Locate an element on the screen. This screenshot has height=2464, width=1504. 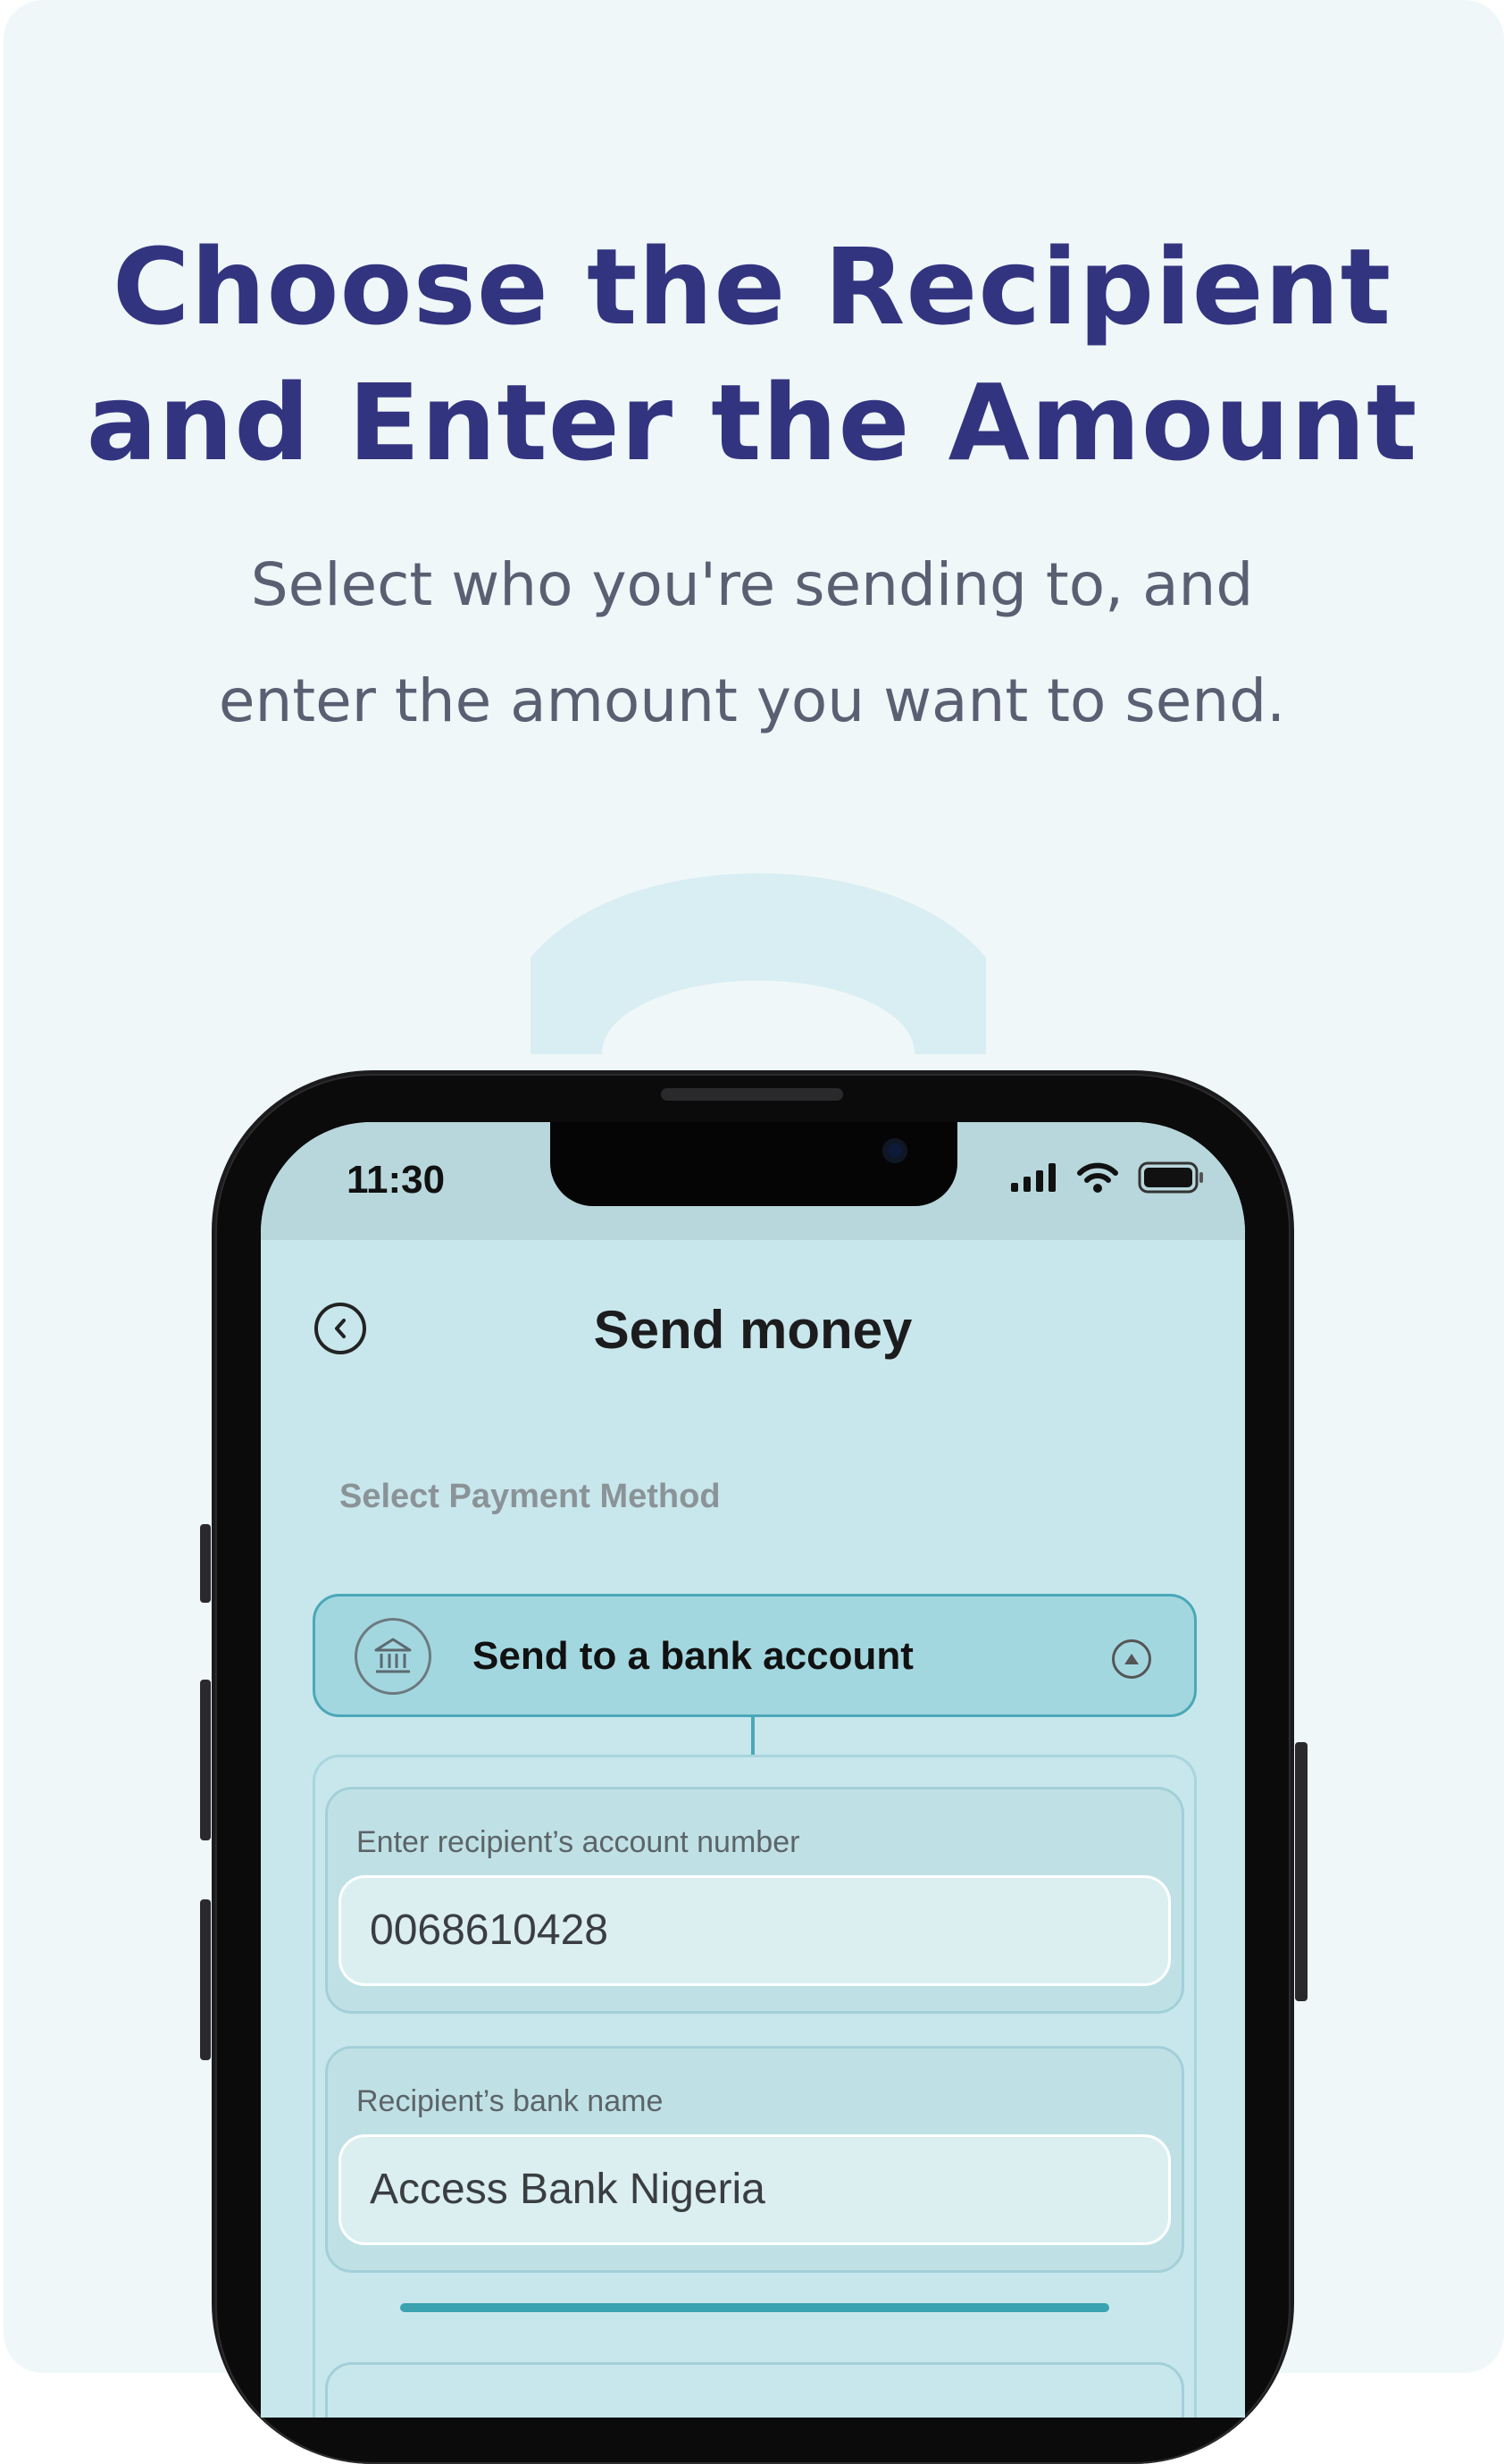
battery-icon is located at coordinates (1170, 1178).